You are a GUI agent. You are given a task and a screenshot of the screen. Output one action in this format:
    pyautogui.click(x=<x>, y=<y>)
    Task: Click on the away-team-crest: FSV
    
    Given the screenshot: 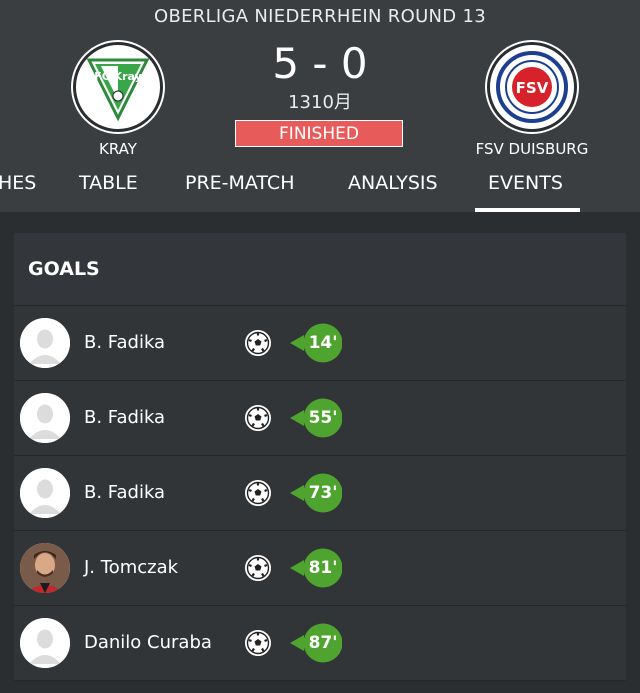 What is the action you would take?
    pyautogui.click(x=532, y=87)
    